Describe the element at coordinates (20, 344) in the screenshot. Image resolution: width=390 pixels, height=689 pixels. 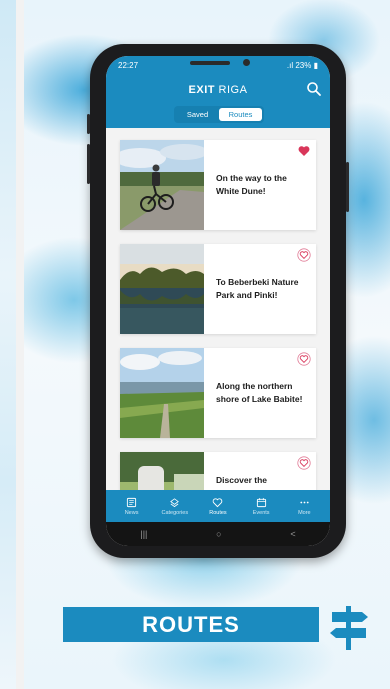
I see `background-divider` at that location.